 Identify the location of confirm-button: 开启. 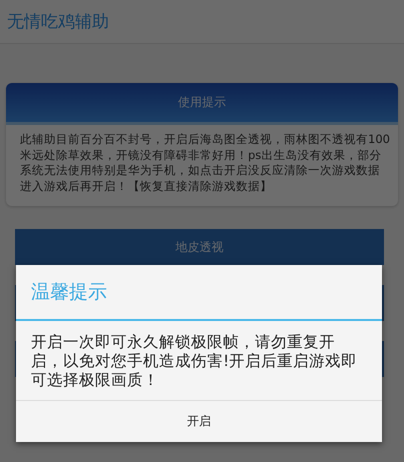
(199, 421).